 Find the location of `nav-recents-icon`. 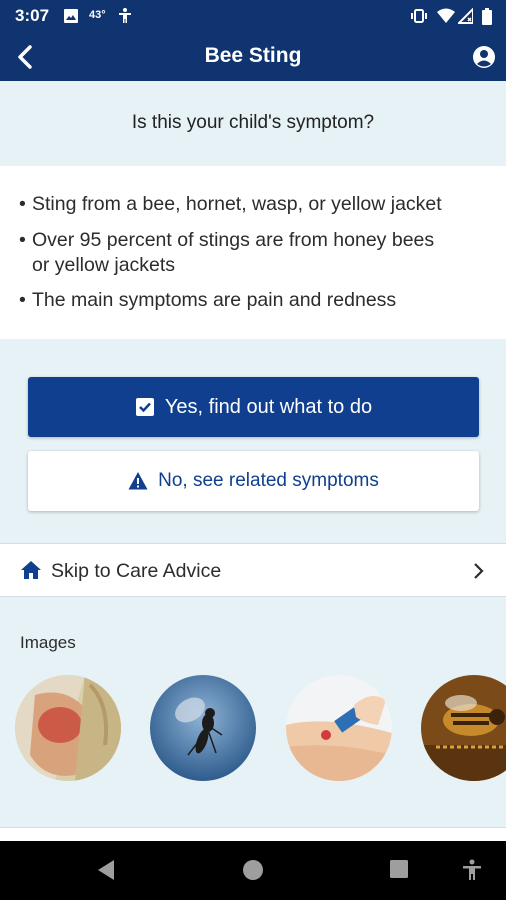

nav-recents-icon is located at coordinates (399, 869).